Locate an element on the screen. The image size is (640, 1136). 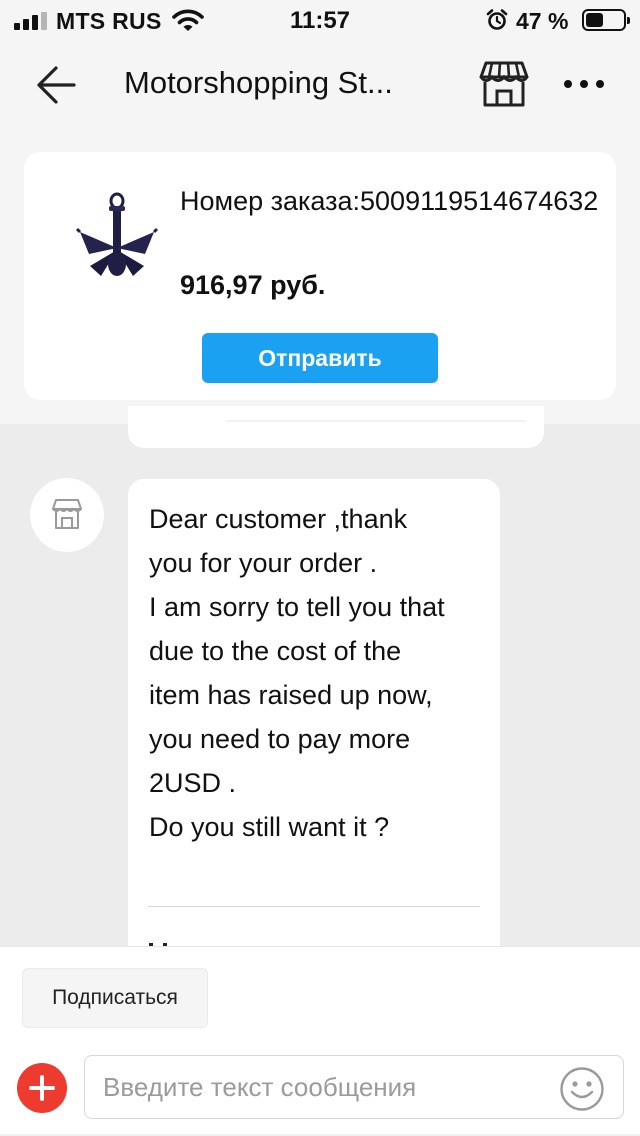
message-input-box is located at coordinates (354, 1087).